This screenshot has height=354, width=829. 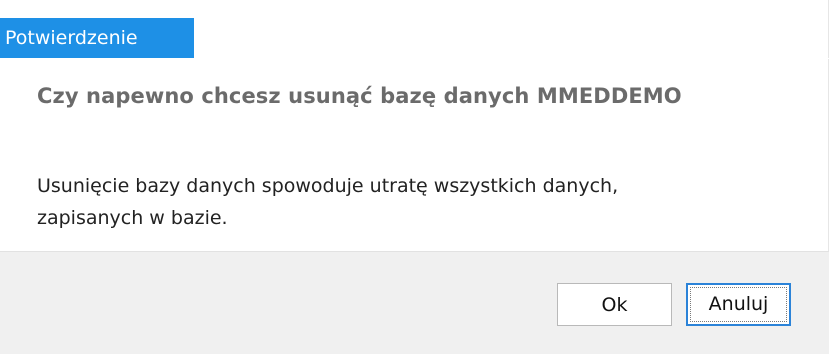 I want to click on cancel-button: Anuluj, so click(x=738, y=304).